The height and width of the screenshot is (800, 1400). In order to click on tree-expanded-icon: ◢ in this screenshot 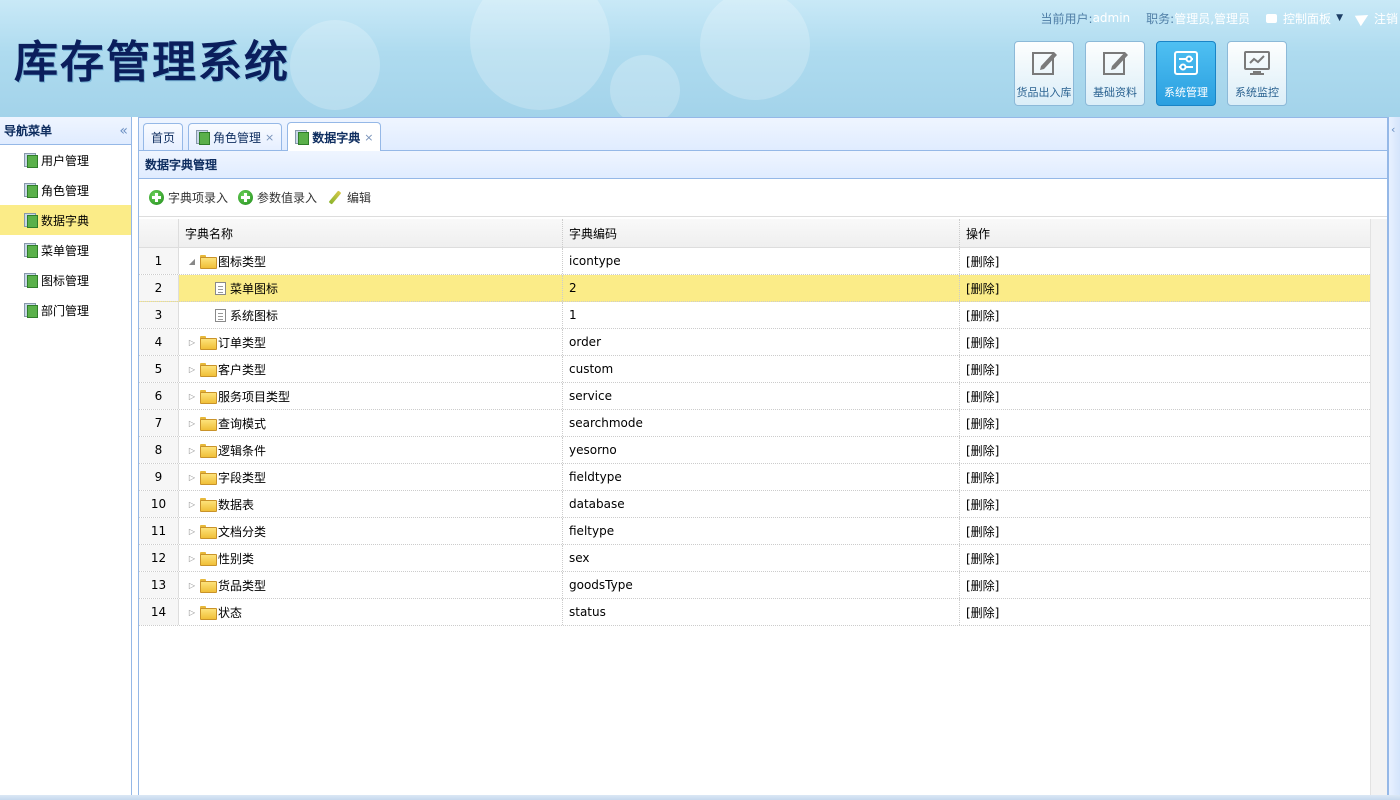, I will do `click(192, 261)`.